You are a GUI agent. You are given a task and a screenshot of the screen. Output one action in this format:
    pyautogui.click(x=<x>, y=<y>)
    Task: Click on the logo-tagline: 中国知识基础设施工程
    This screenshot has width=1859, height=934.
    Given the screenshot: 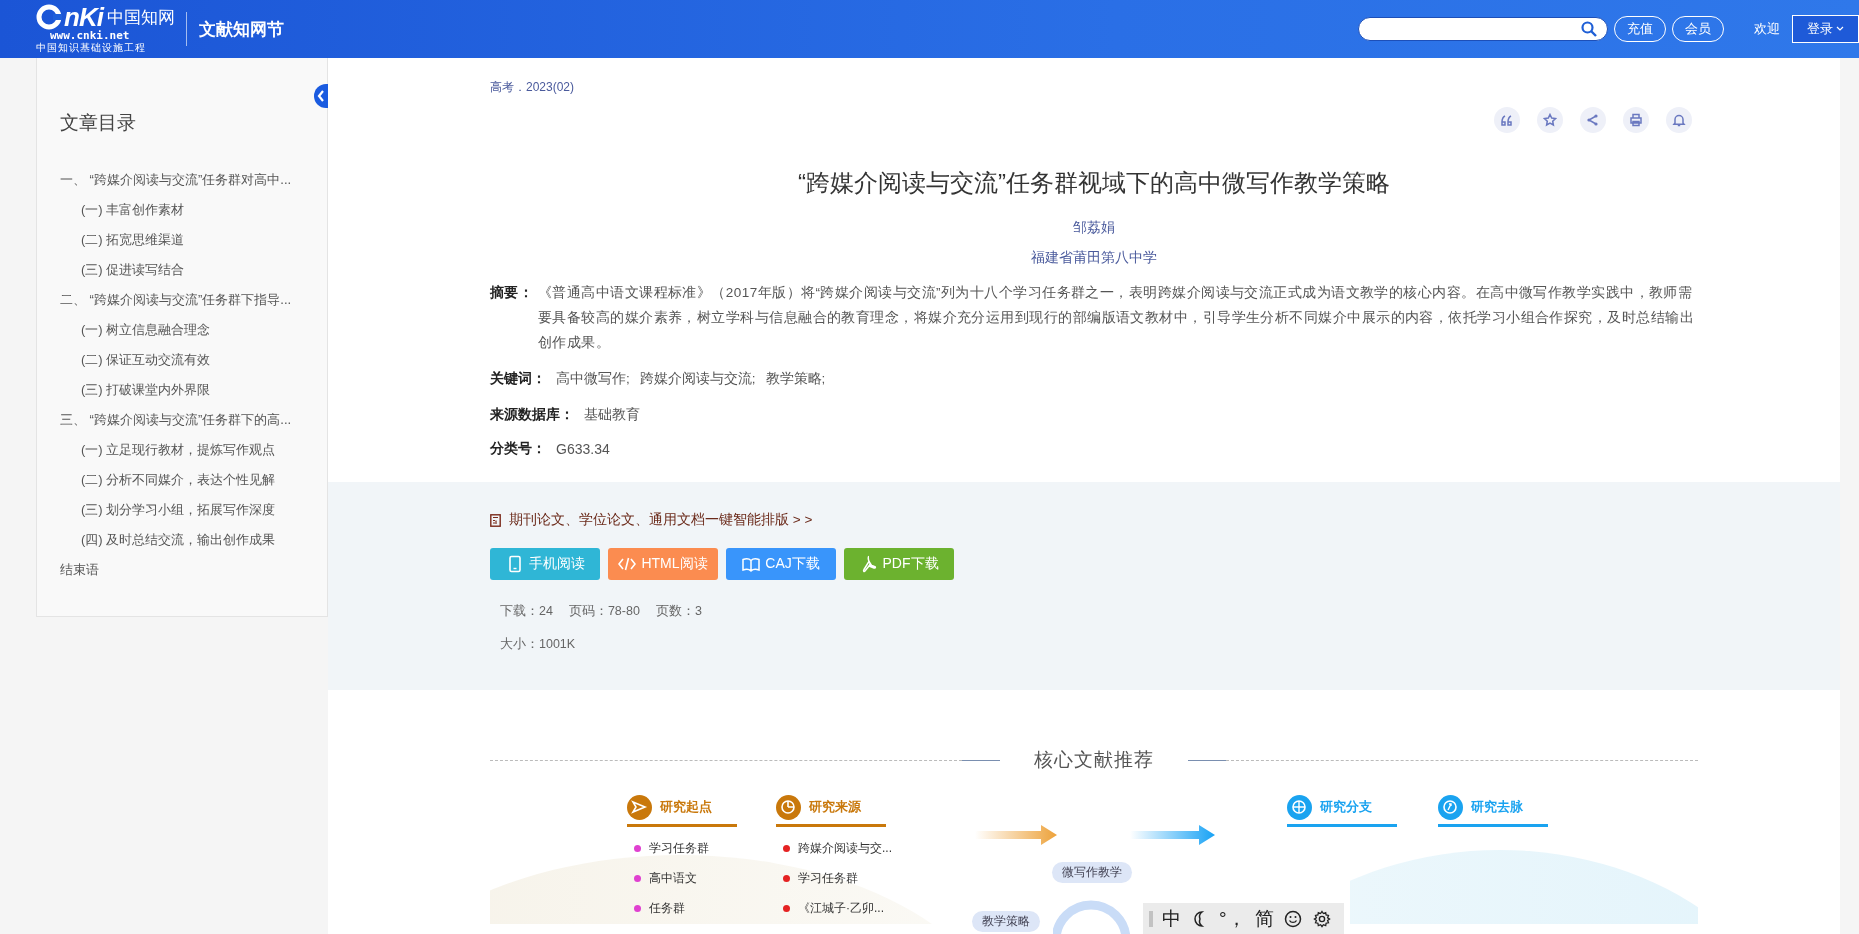 What is the action you would take?
    pyautogui.click(x=91, y=48)
    